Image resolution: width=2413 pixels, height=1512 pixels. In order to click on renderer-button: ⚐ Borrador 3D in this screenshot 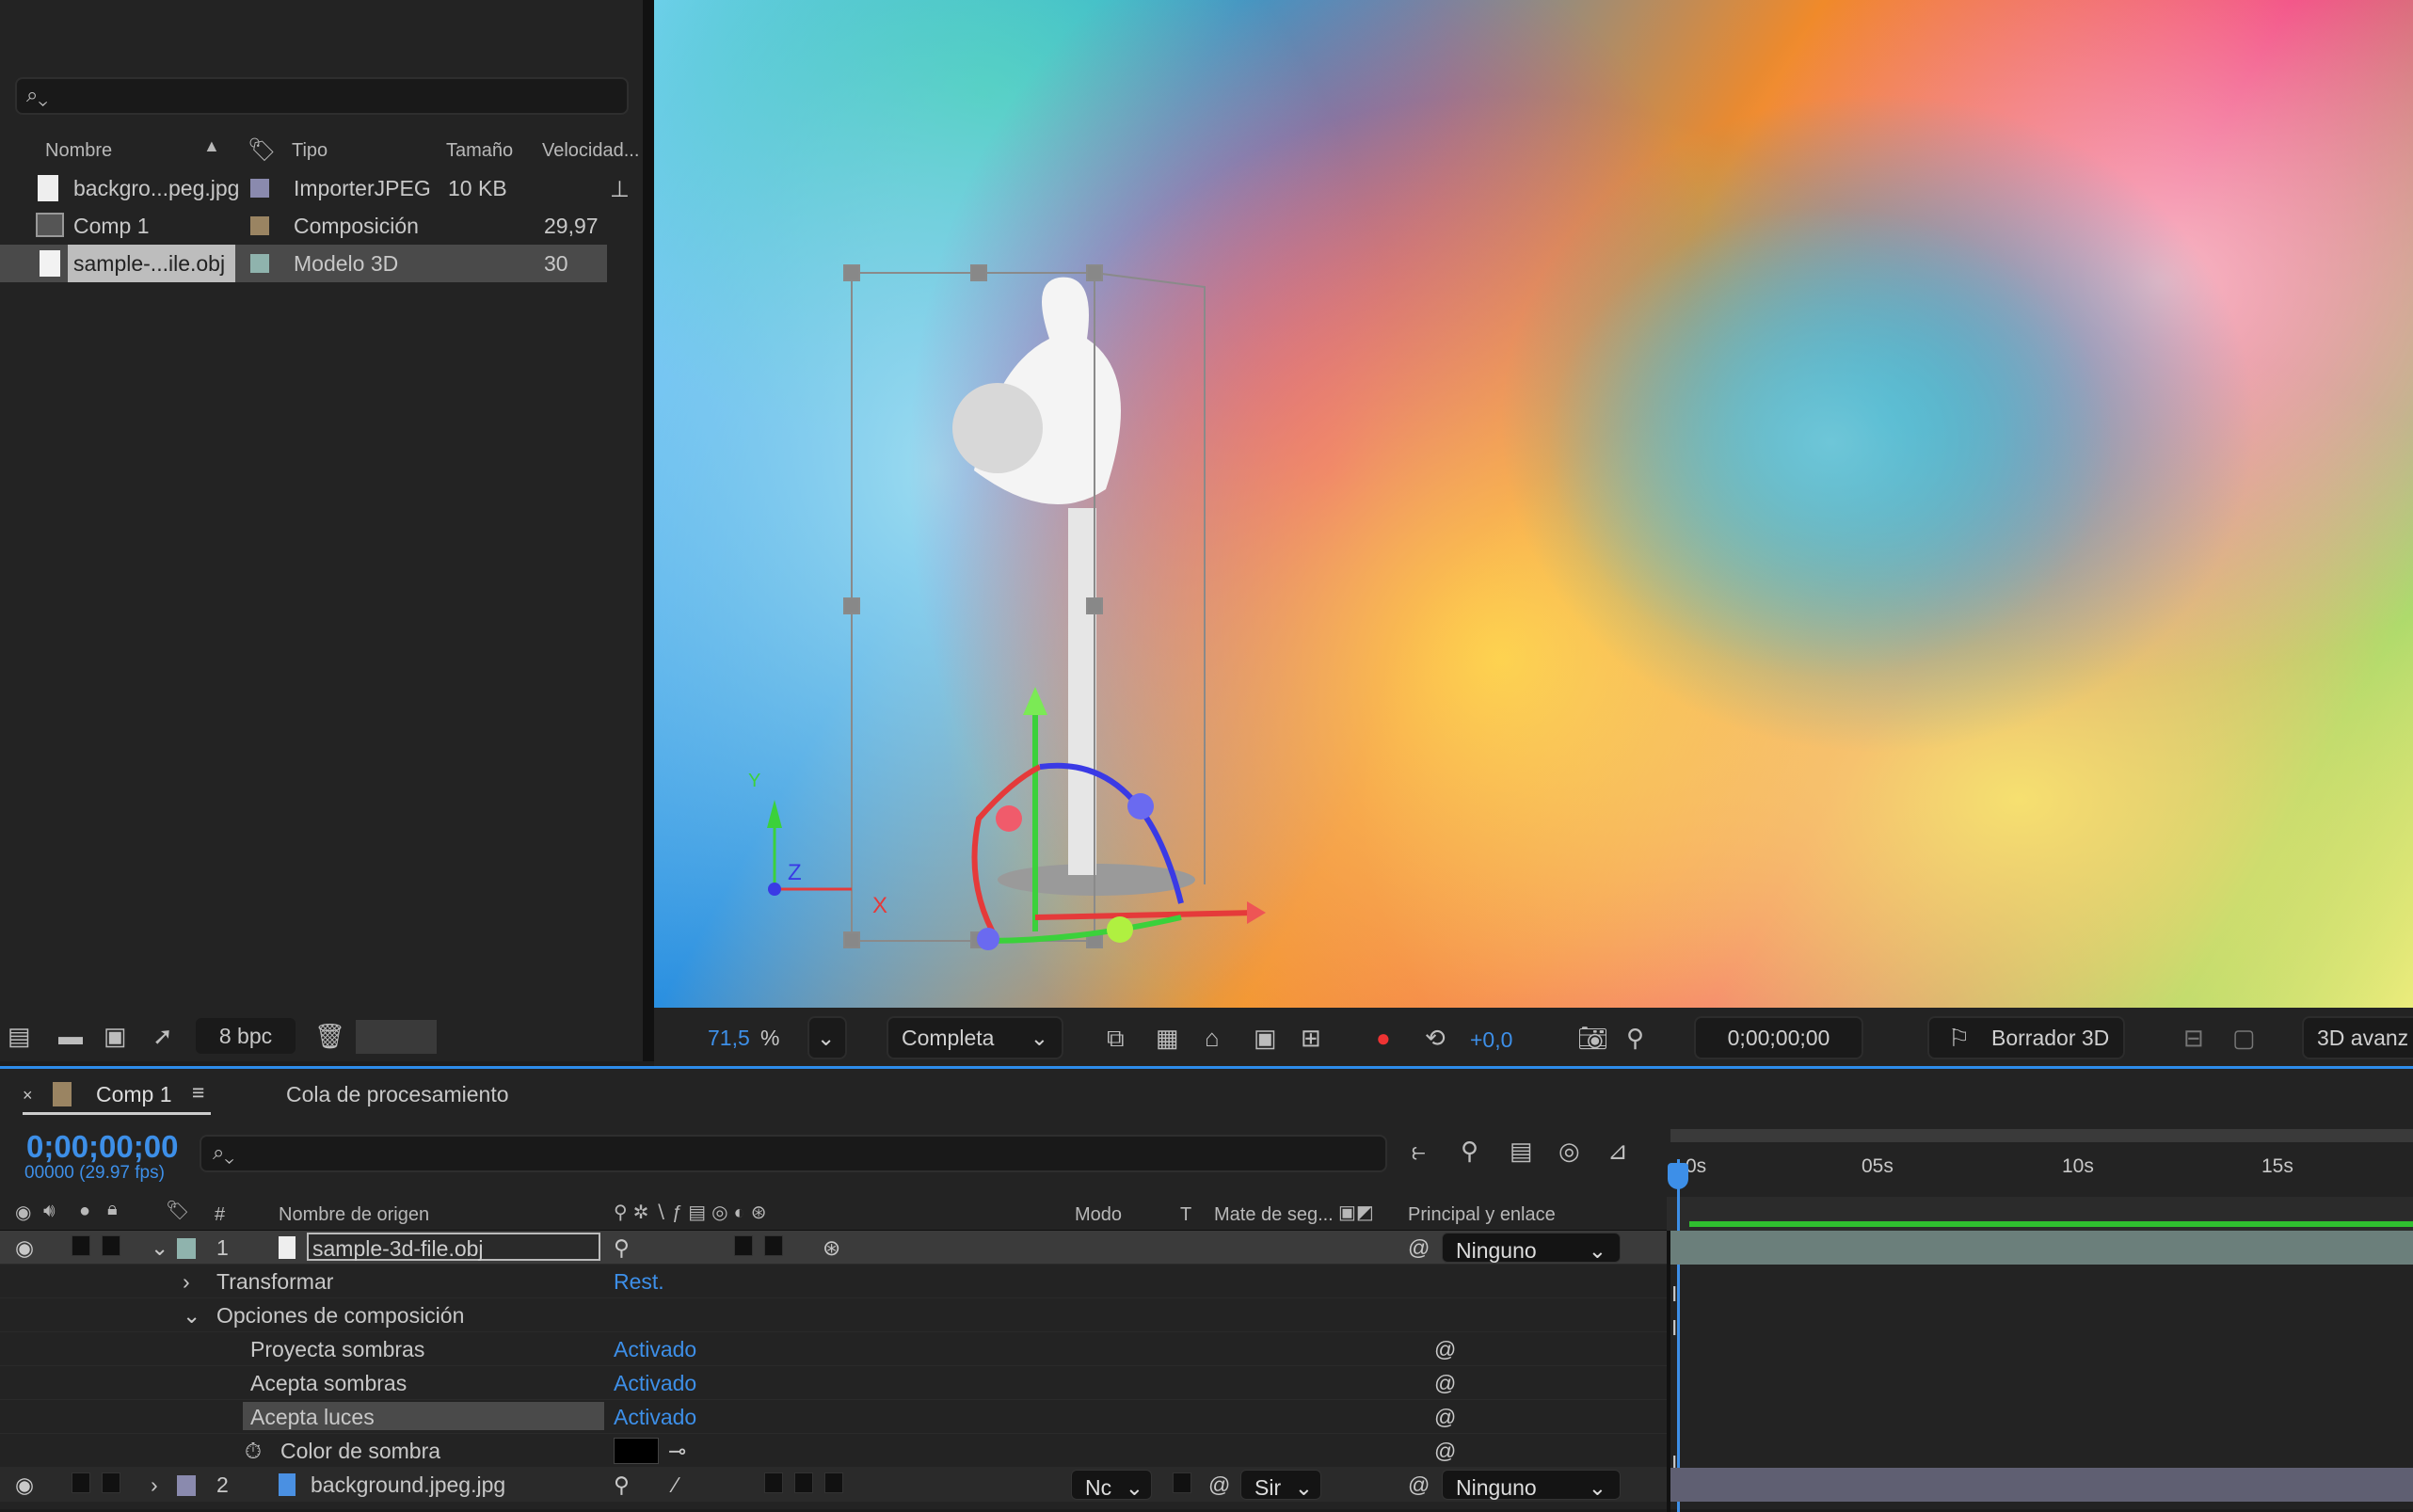, I will do `click(2026, 1037)`.